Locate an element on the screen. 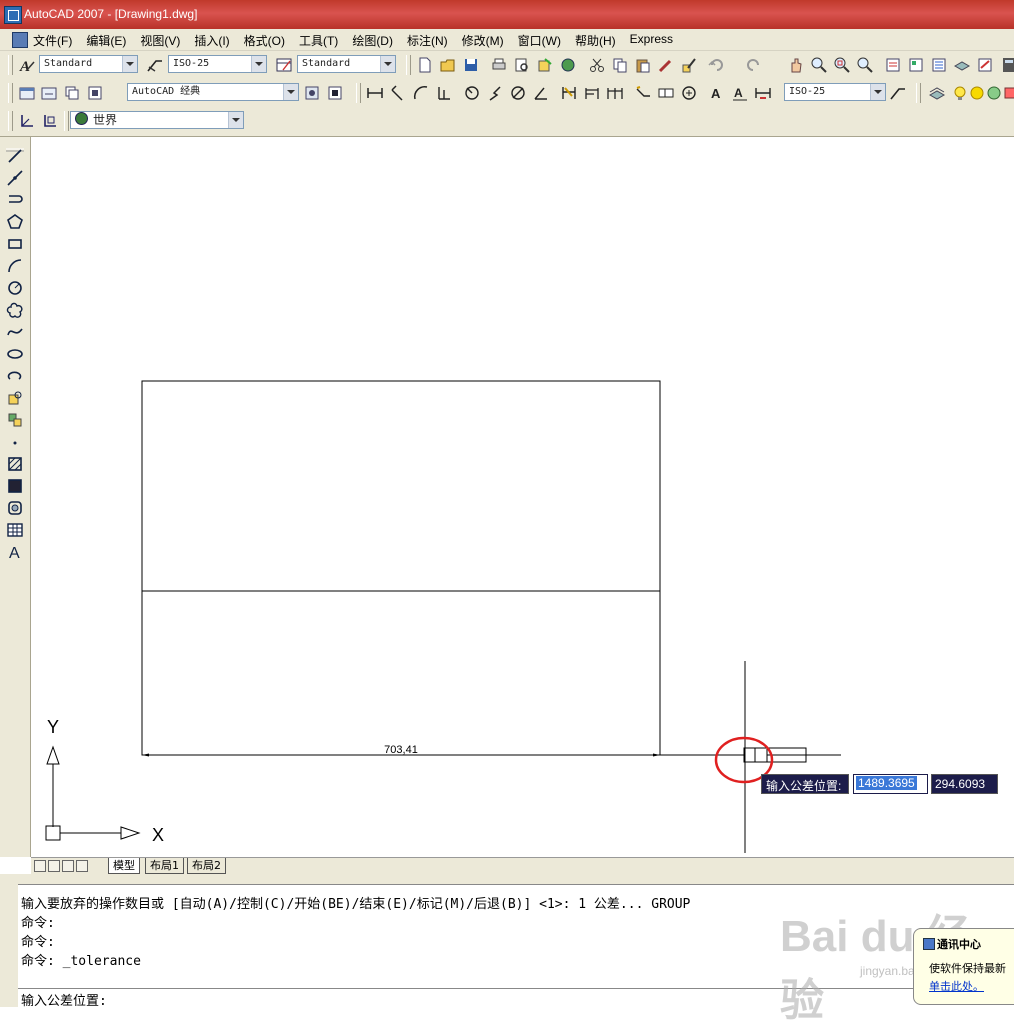 Image resolution: width=1014 pixels, height=1028 pixels. tab-layout2: 布局2 is located at coordinates (206, 866).